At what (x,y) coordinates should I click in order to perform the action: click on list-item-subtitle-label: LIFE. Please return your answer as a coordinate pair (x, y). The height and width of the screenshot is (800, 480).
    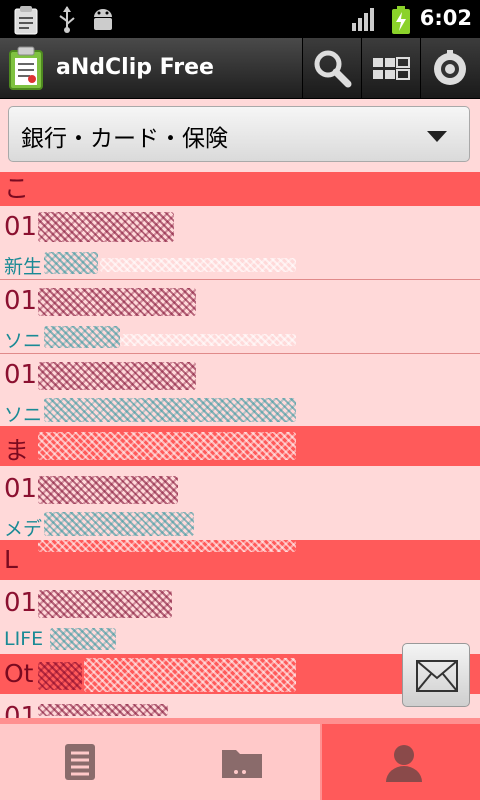
    Looking at the image, I should click on (24, 639).